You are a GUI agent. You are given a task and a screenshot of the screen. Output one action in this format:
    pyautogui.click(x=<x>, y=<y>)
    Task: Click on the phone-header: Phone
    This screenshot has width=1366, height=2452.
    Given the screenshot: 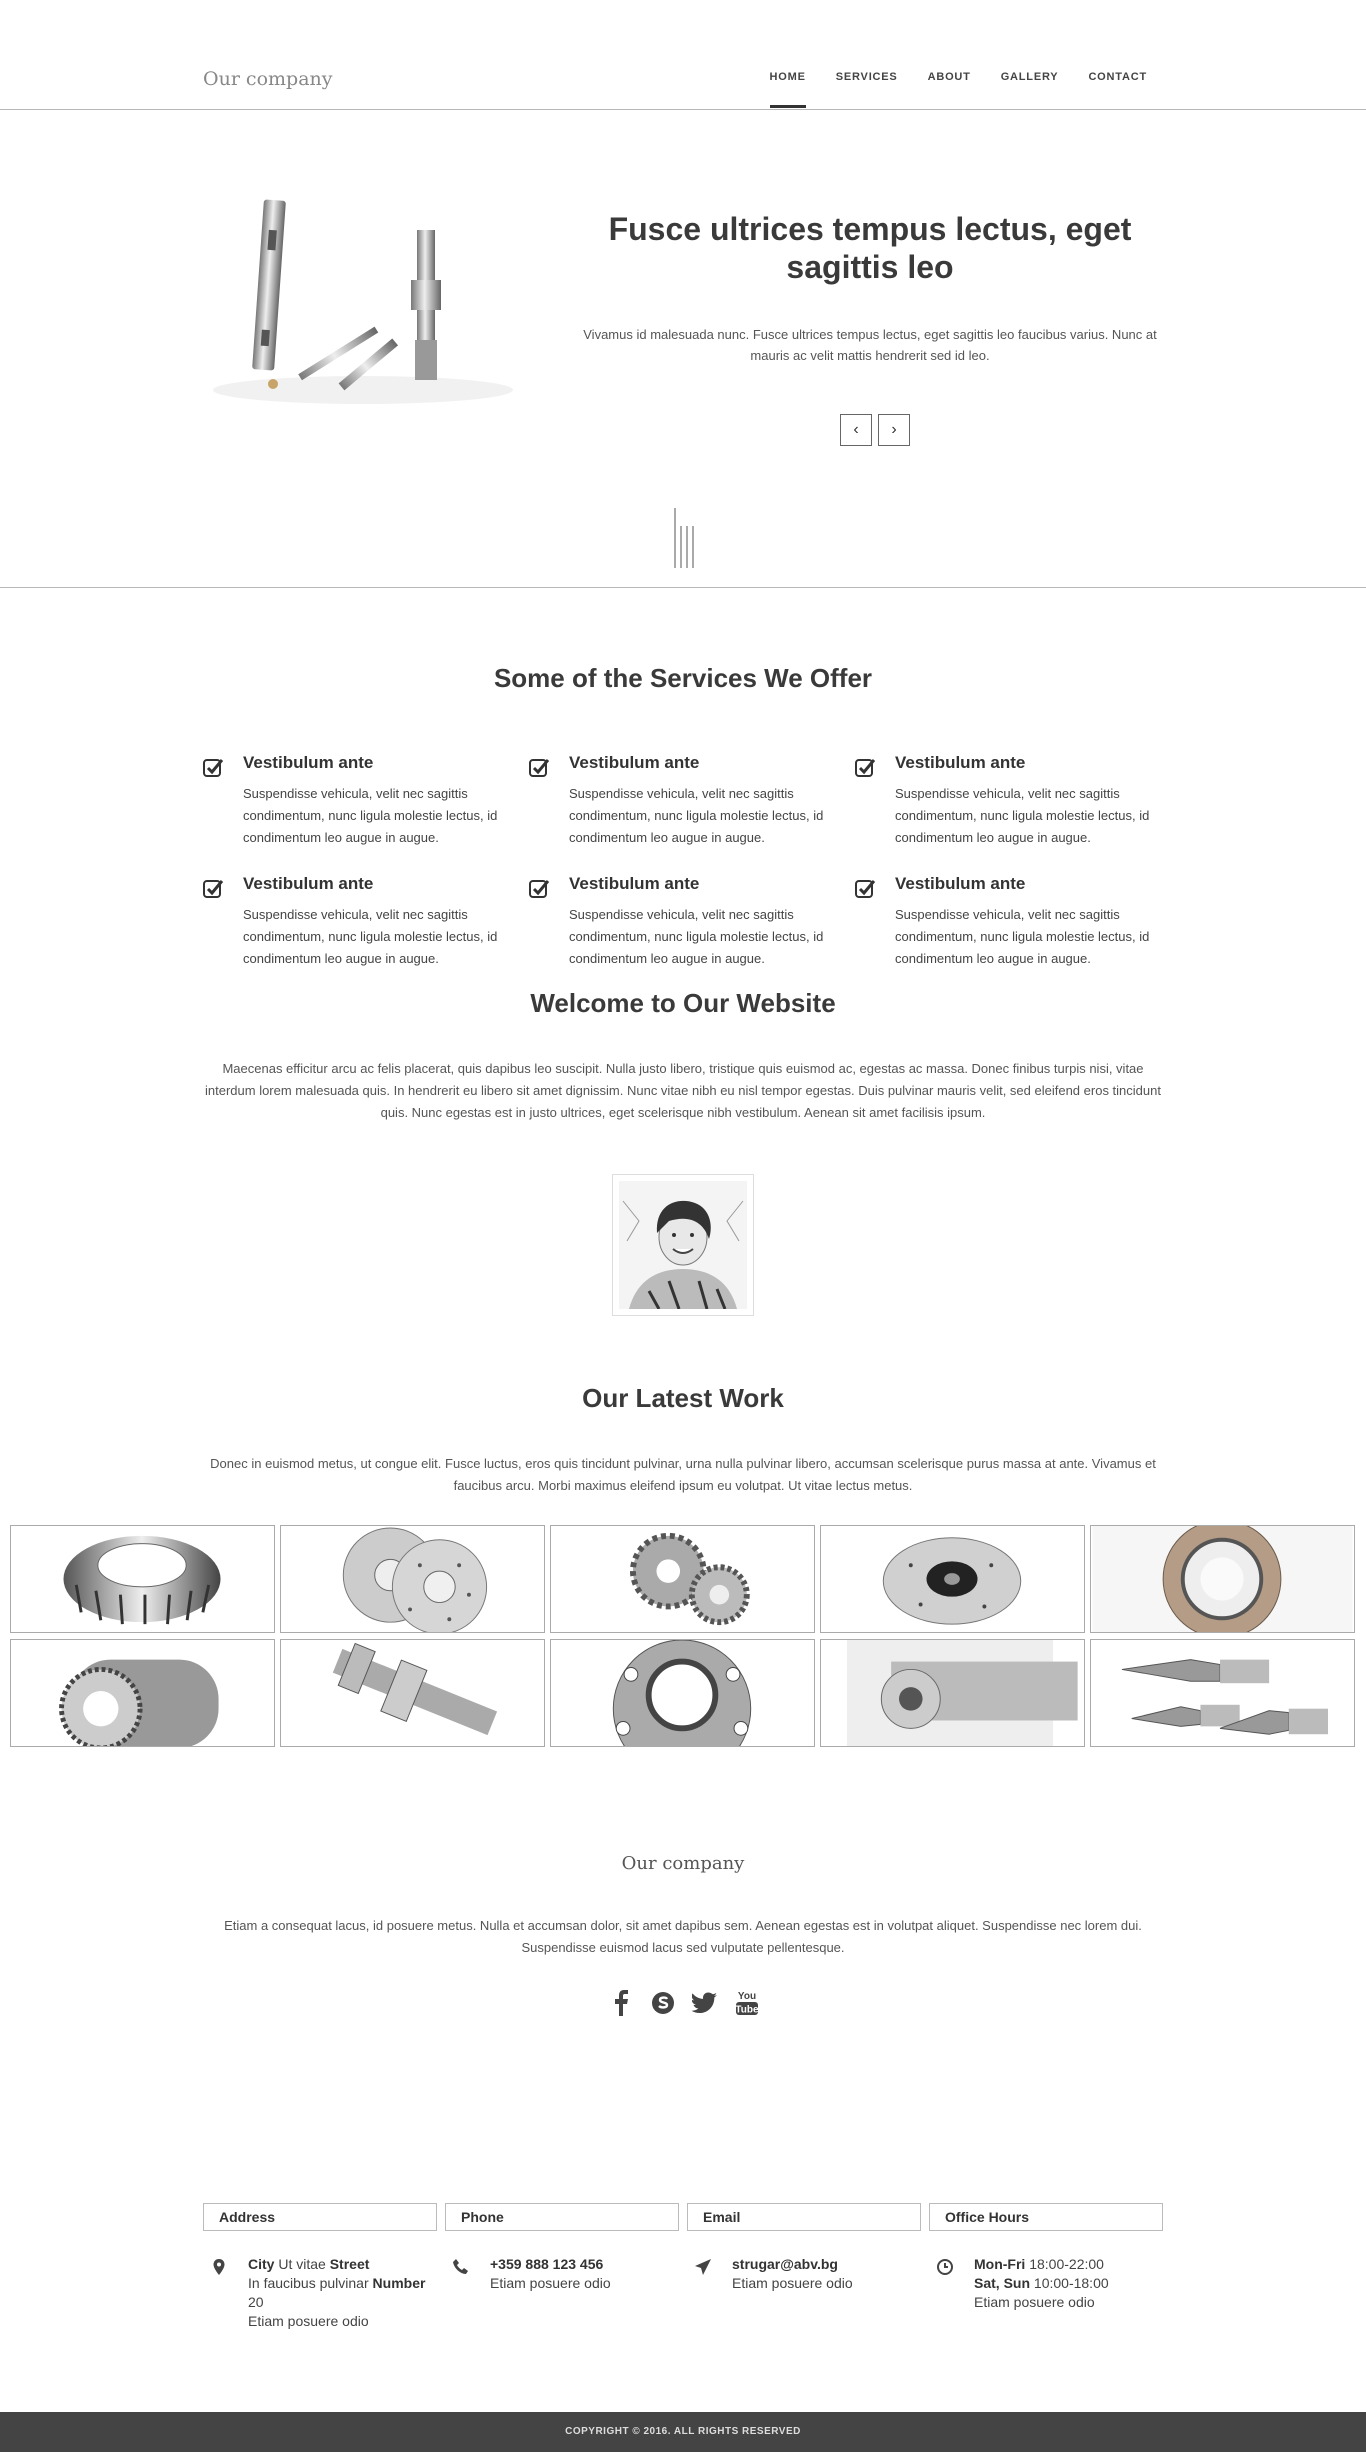 What is the action you would take?
    pyautogui.click(x=562, y=2217)
    